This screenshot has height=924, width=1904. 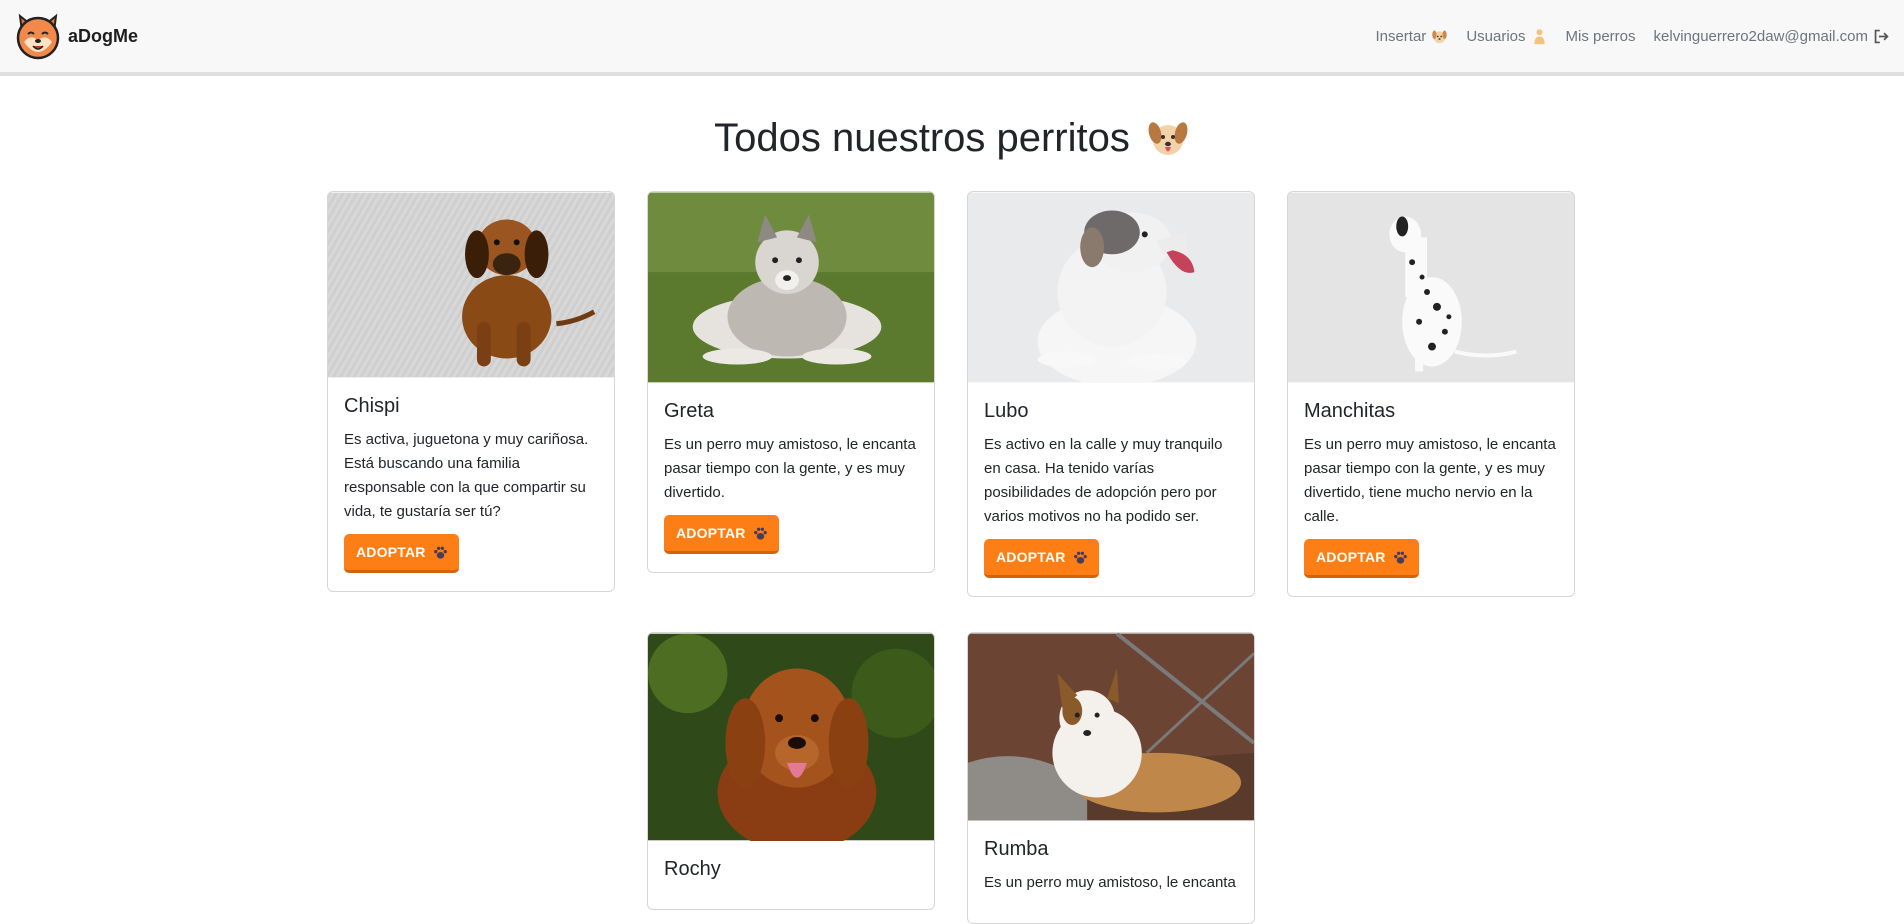 I want to click on nav-user-email: kelvinguerrero2daw@gmail.com, so click(x=1760, y=36).